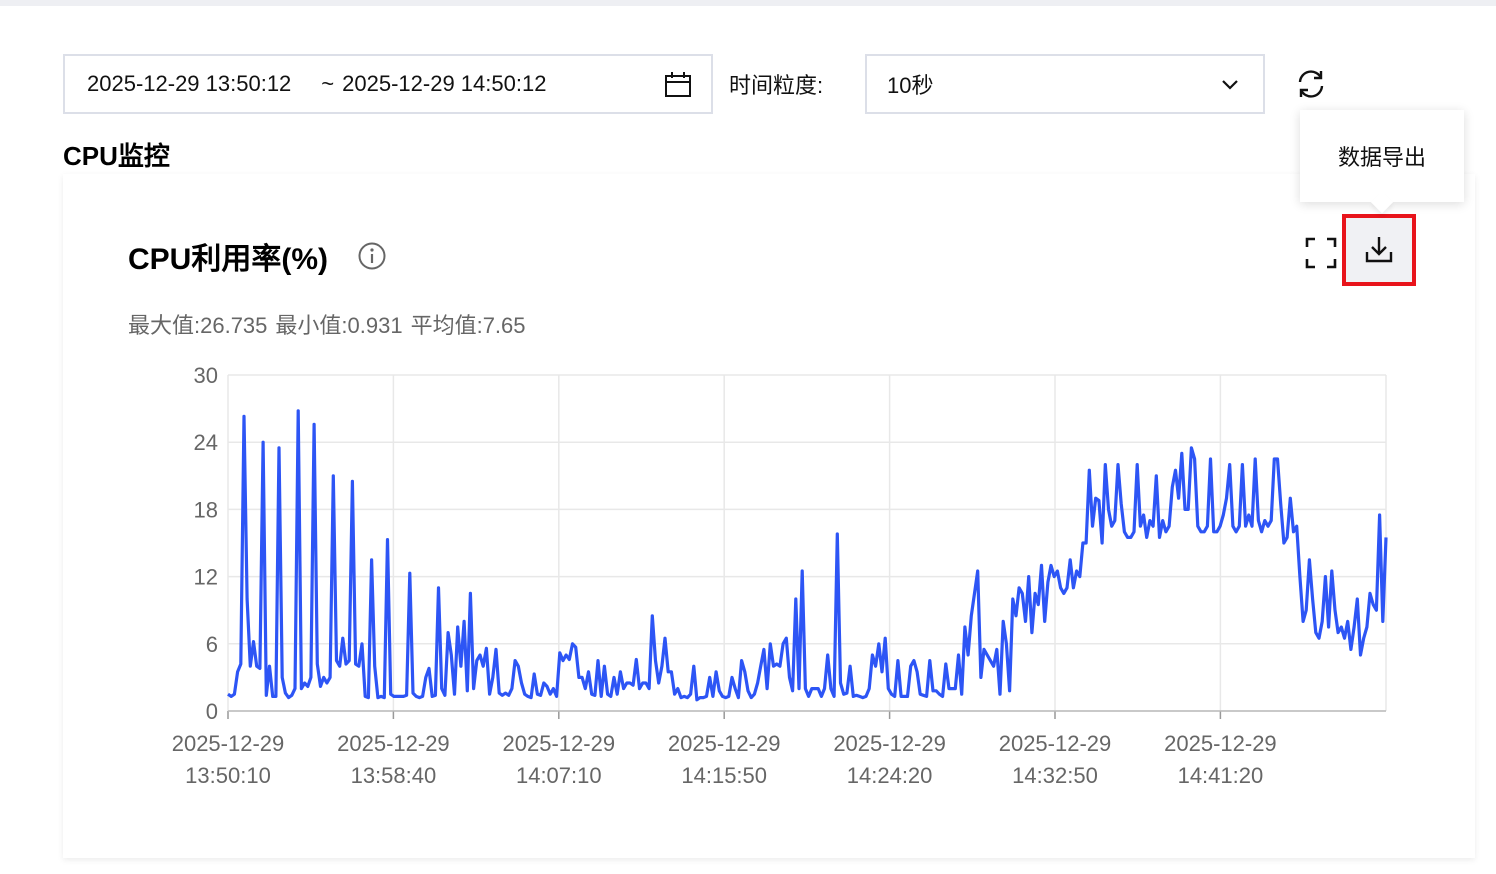 Image resolution: width=1496 pixels, height=874 pixels. Describe the element at coordinates (1065, 84) in the screenshot. I see `granularity-select: 10秒` at that location.